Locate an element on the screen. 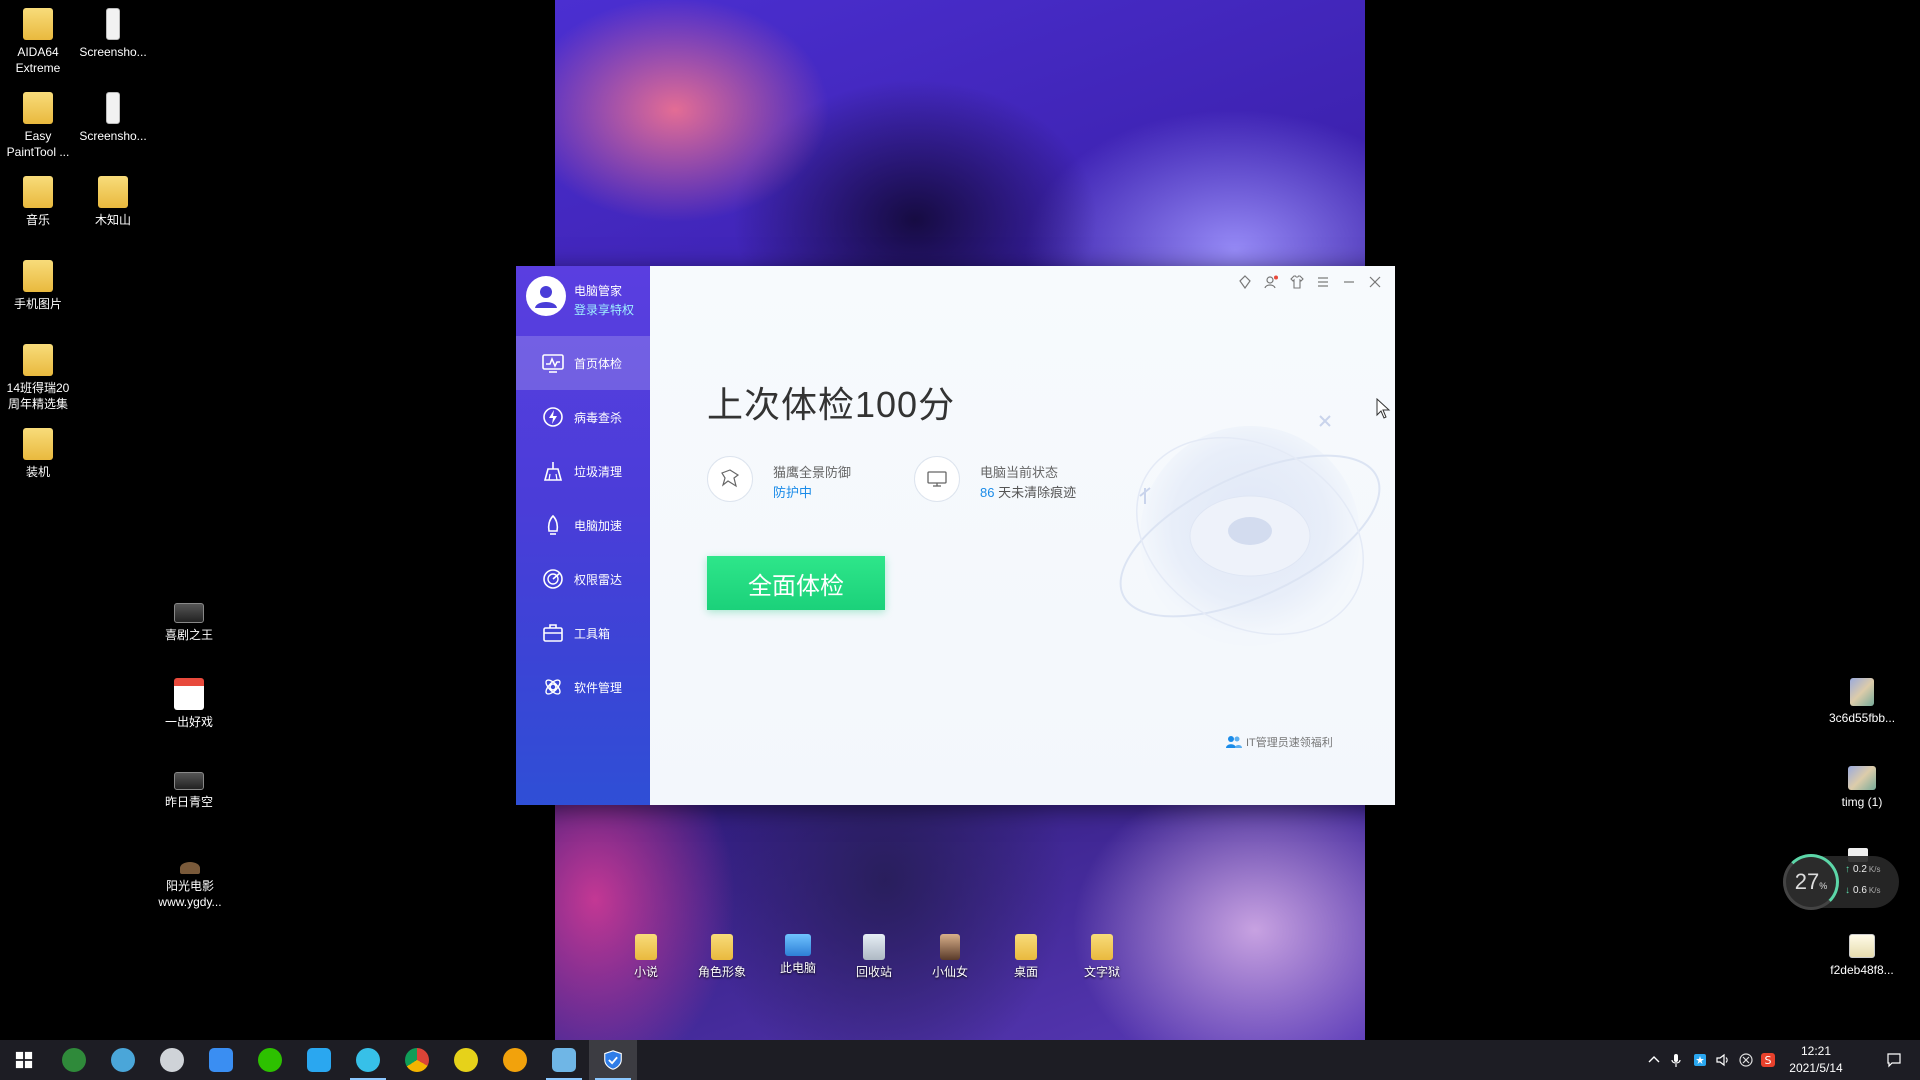 This screenshot has width=1920, height=1080. desktop-icon-phone-pictures: 手机图片 is located at coordinates (38, 286).